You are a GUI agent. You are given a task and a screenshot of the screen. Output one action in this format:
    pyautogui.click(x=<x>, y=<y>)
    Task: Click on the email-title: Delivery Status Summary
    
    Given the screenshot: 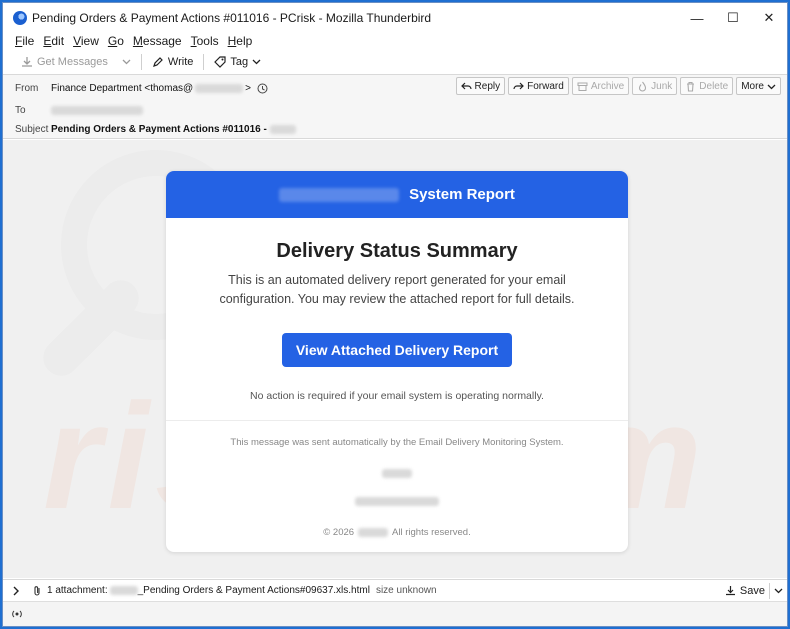 What is the action you would take?
    pyautogui.click(x=397, y=251)
    